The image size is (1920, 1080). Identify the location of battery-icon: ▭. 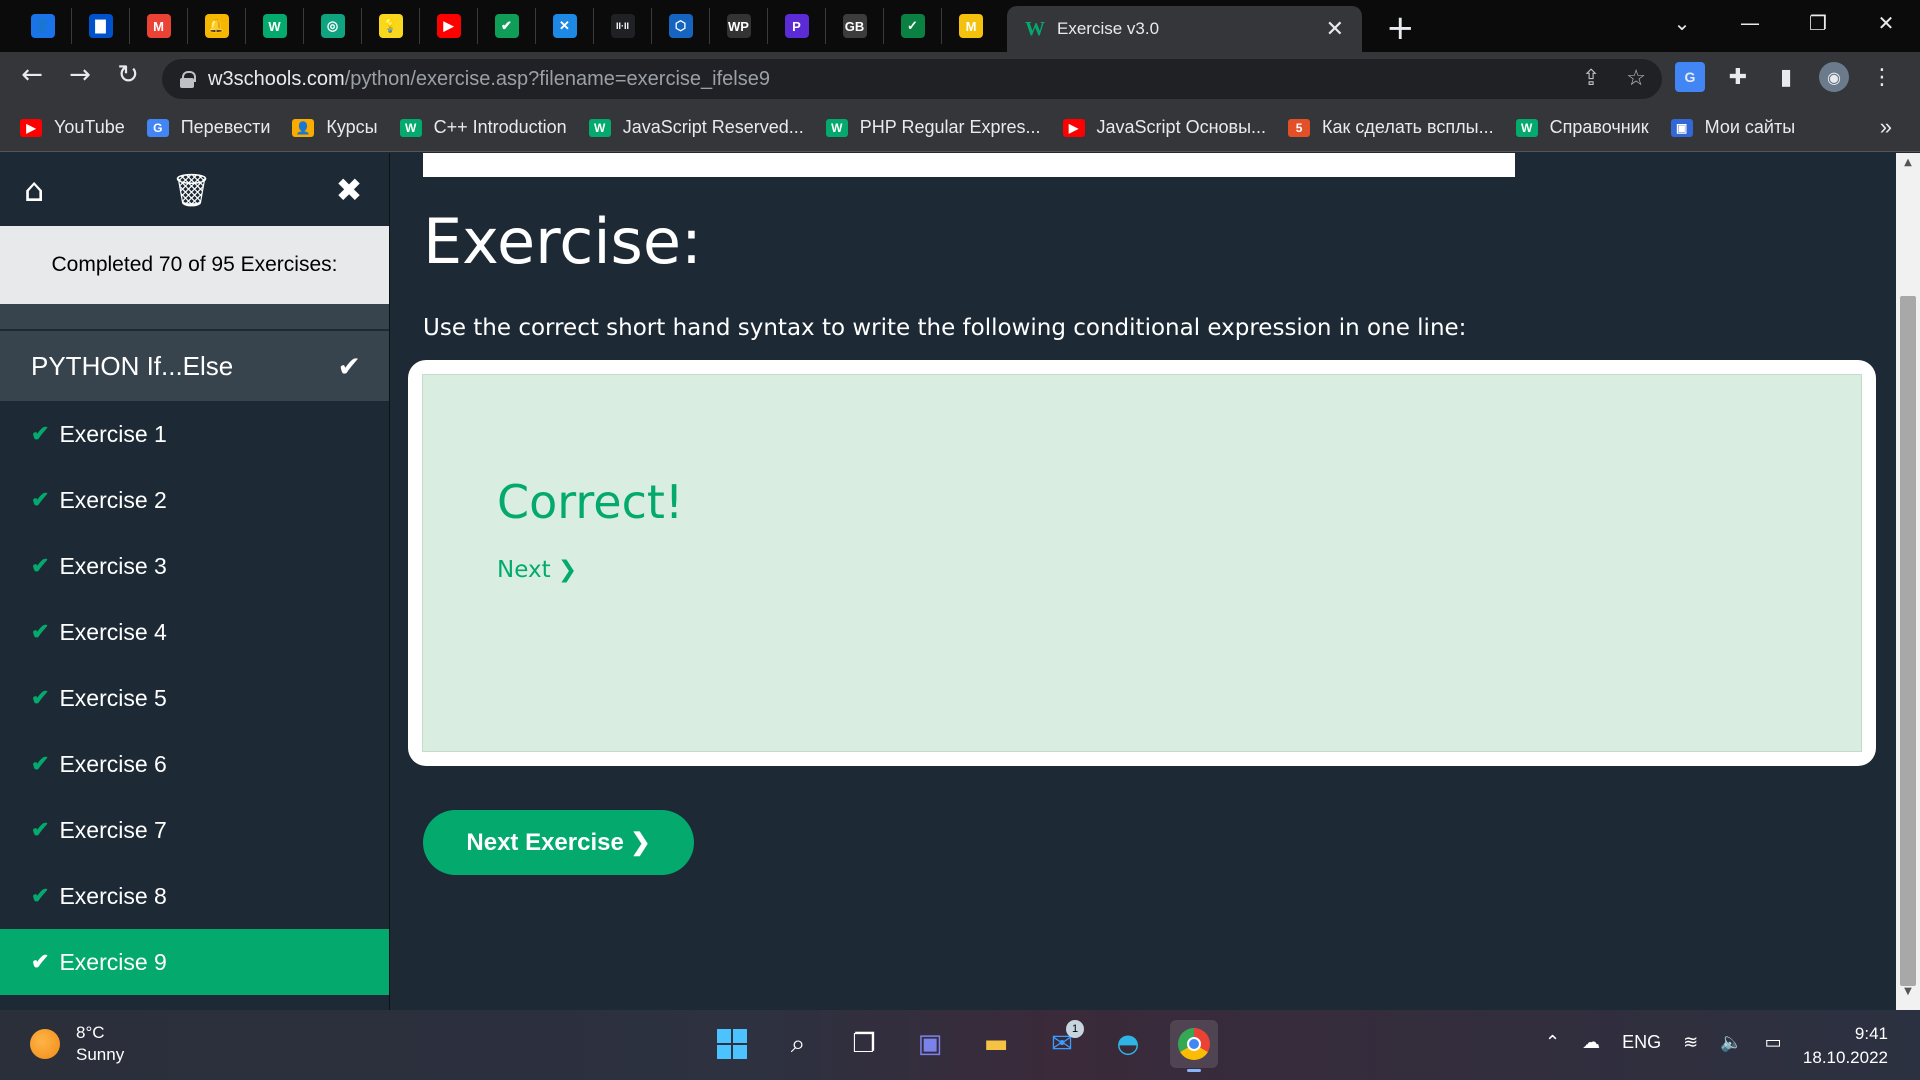
(1773, 1042).